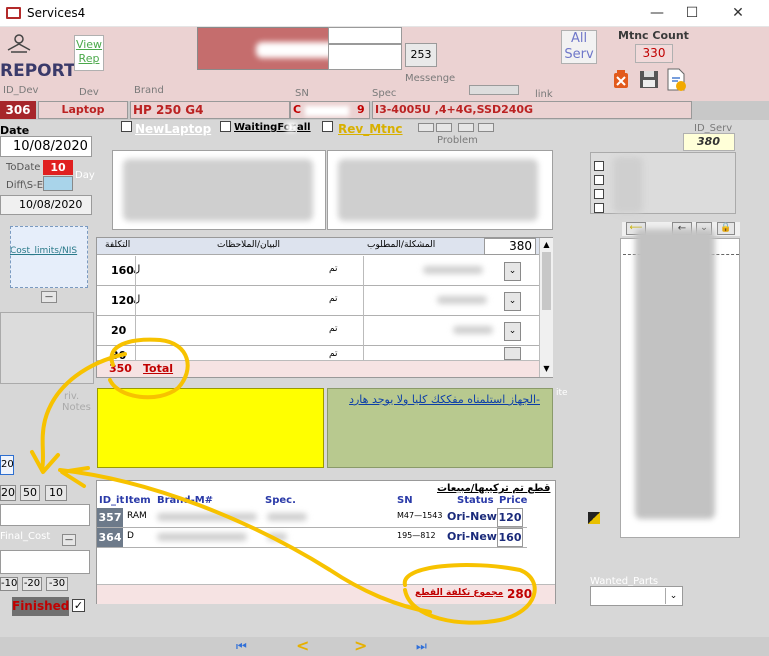  Describe the element at coordinates (512, 353) in the screenshot. I see `dropdown-chevron-icon` at that location.